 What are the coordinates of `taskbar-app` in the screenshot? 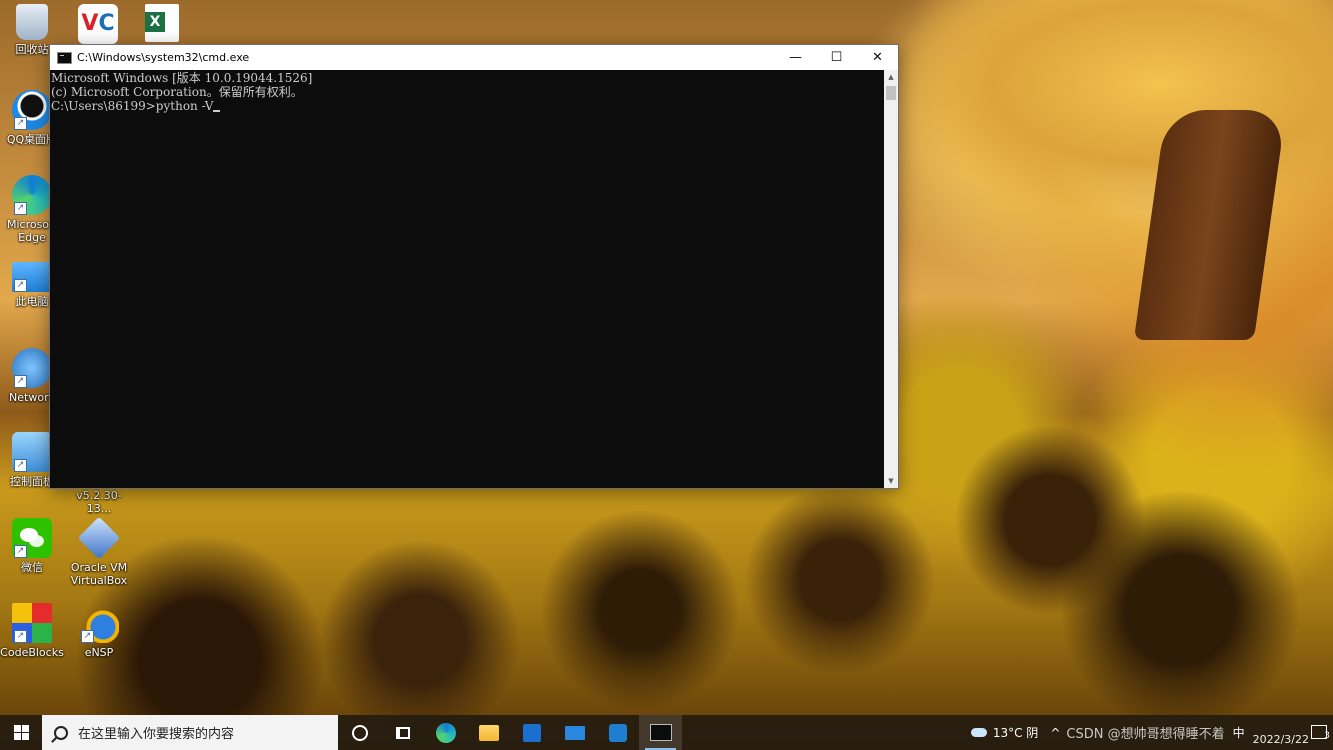 It's located at (617, 732).